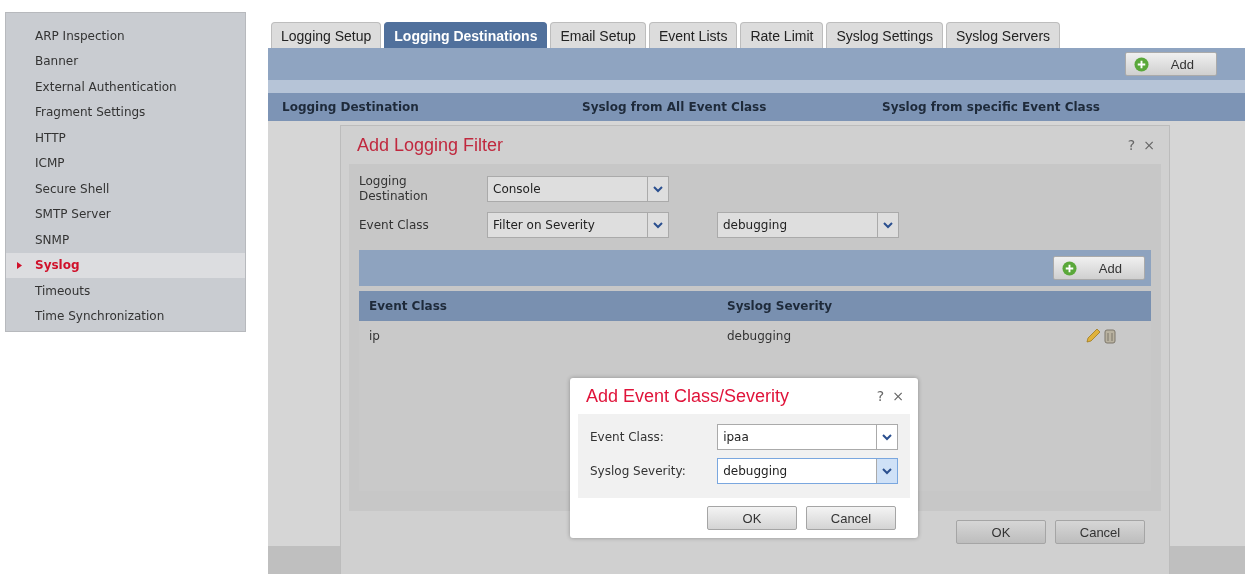 The width and height of the screenshot is (1245, 574). What do you see at coordinates (125, 189) in the screenshot?
I see `sidebar-item: Secure Shell` at bounding box center [125, 189].